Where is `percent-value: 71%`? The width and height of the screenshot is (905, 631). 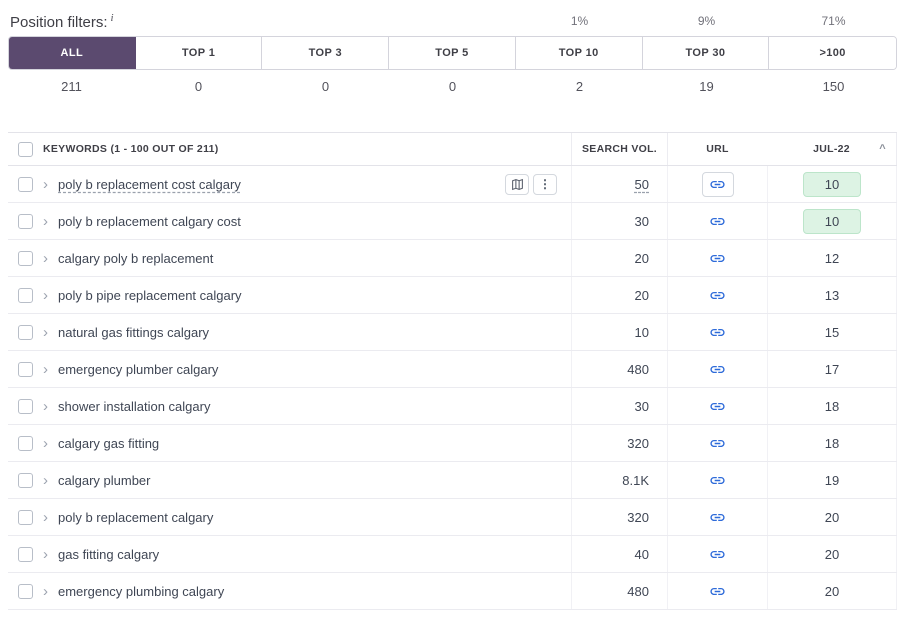 percent-value: 71% is located at coordinates (833, 21).